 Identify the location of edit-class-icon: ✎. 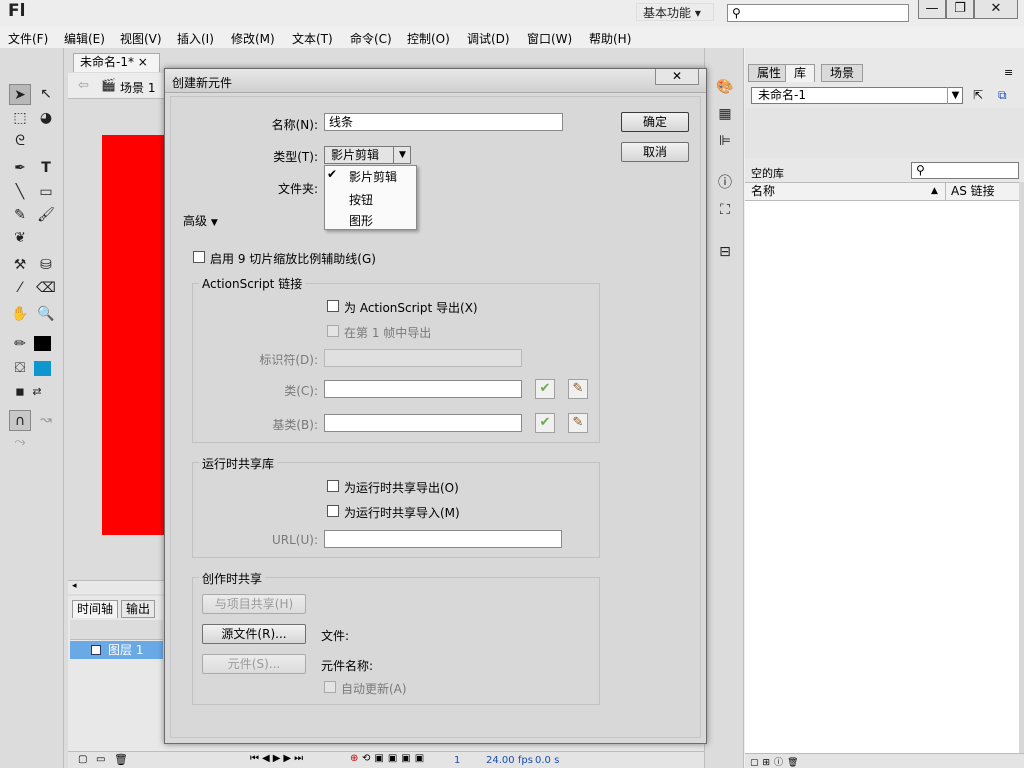
(578, 389).